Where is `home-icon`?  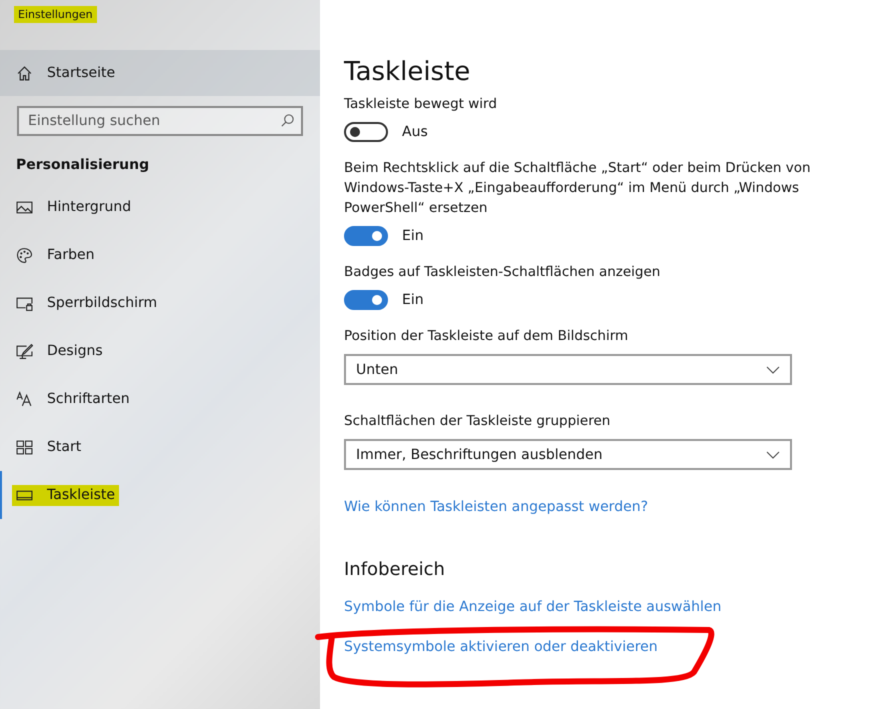
home-icon is located at coordinates (24, 73).